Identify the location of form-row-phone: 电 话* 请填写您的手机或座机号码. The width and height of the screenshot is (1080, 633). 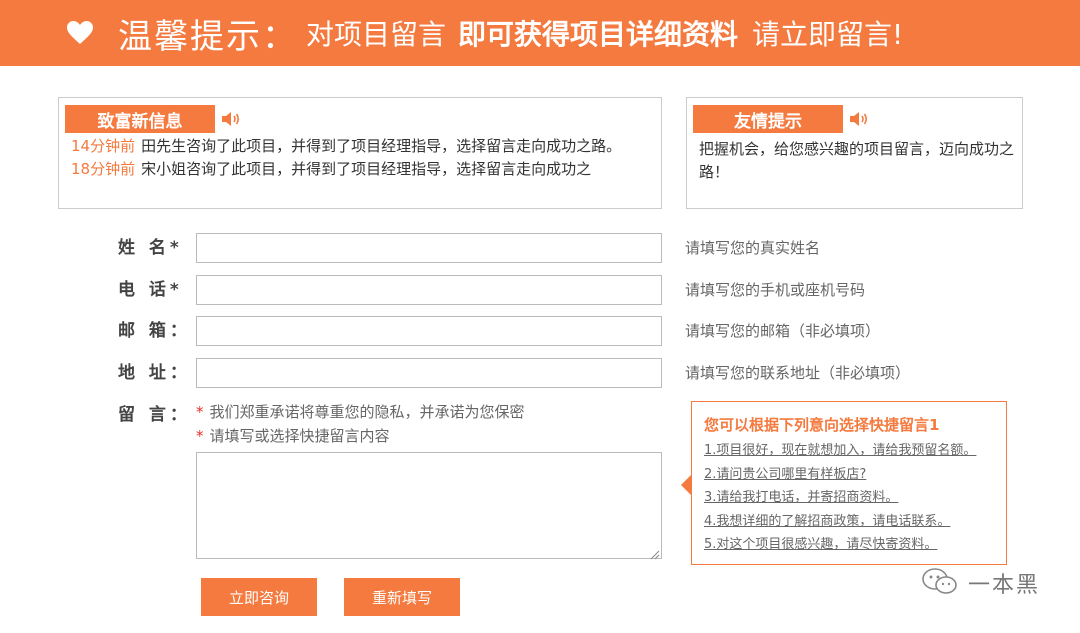
(540, 290).